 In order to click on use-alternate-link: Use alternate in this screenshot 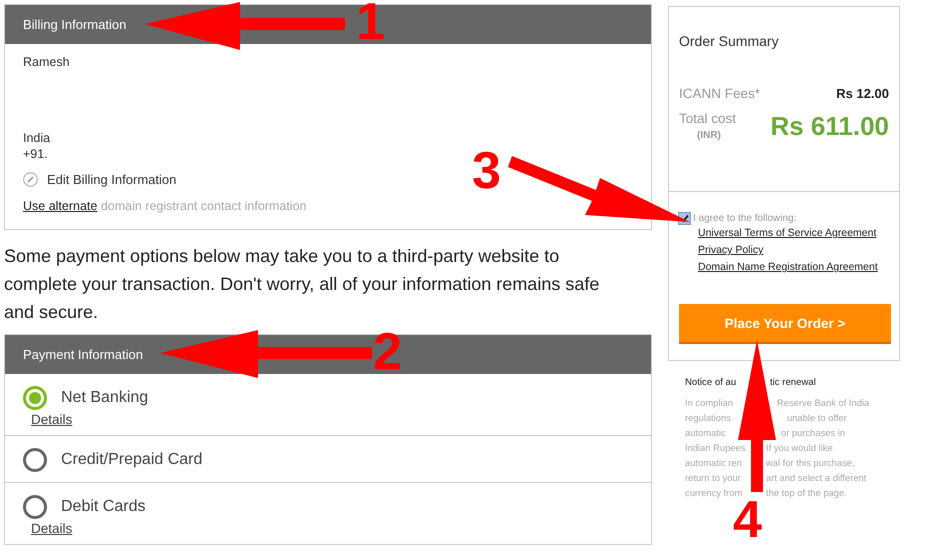, I will do `click(60, 206)`.